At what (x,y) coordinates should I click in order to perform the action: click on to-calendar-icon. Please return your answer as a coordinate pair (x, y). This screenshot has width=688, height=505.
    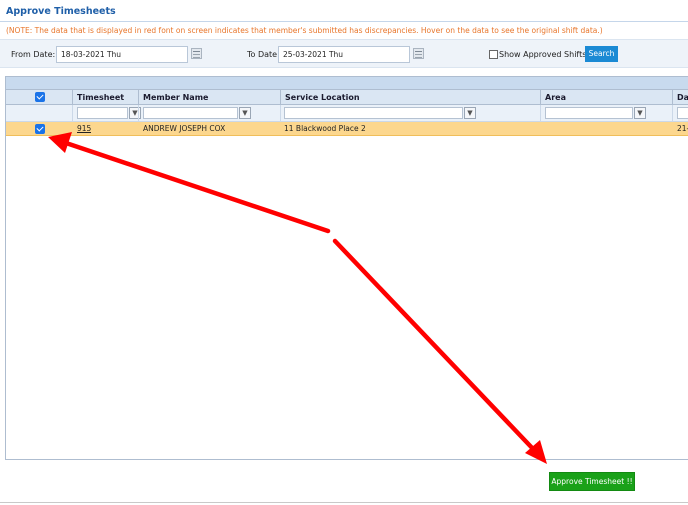
    Looking at the image, I should click on (418, 53).